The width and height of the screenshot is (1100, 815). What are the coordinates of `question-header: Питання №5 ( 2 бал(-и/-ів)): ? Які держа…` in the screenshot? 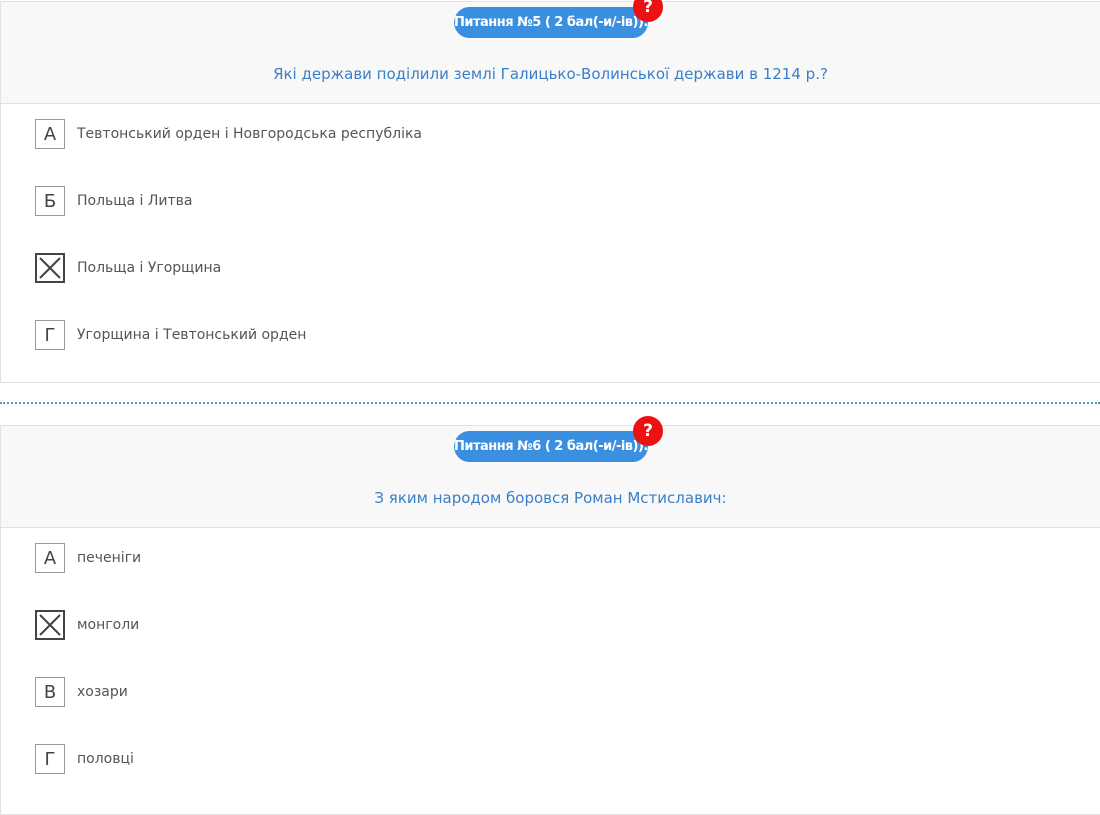 It's located at (550, 52).